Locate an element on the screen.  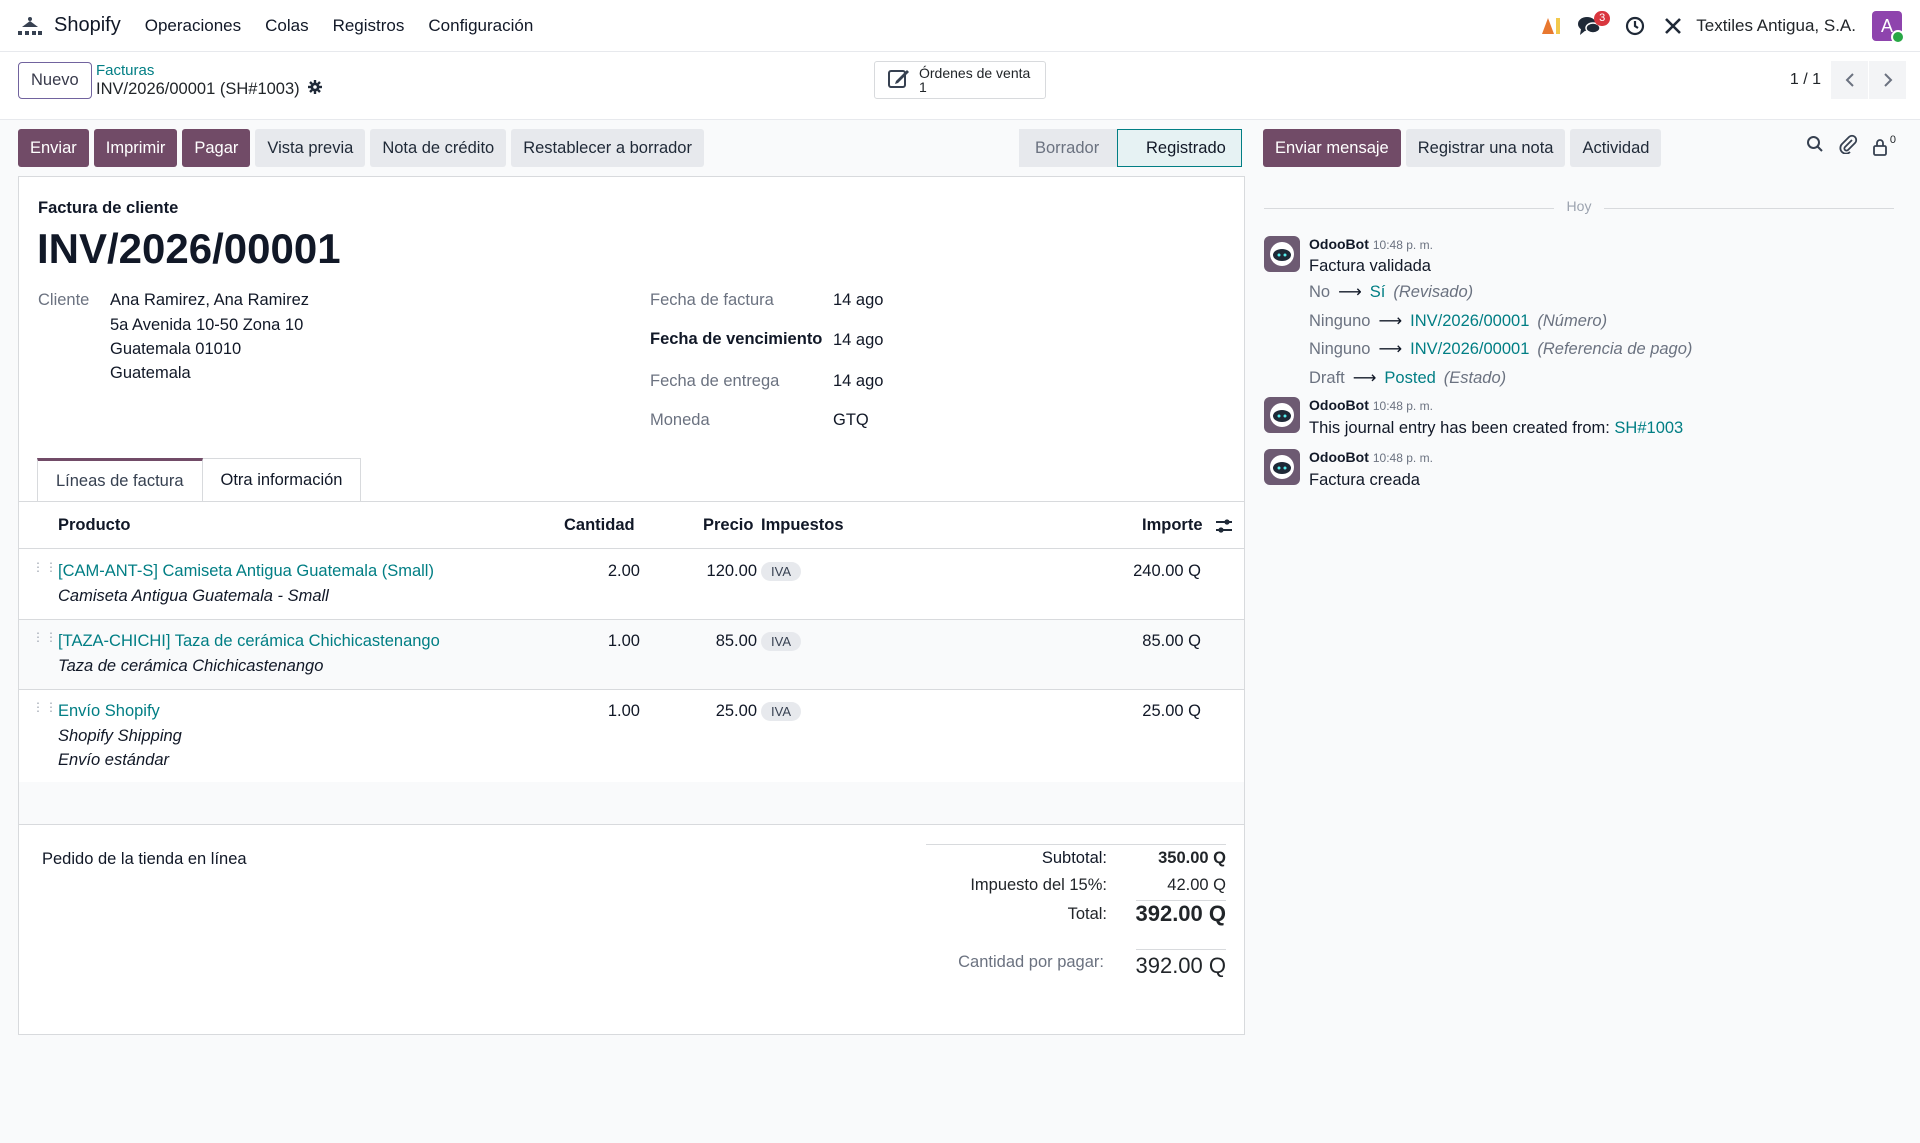
column-settings-icon is located at coordinates (1224, 528).